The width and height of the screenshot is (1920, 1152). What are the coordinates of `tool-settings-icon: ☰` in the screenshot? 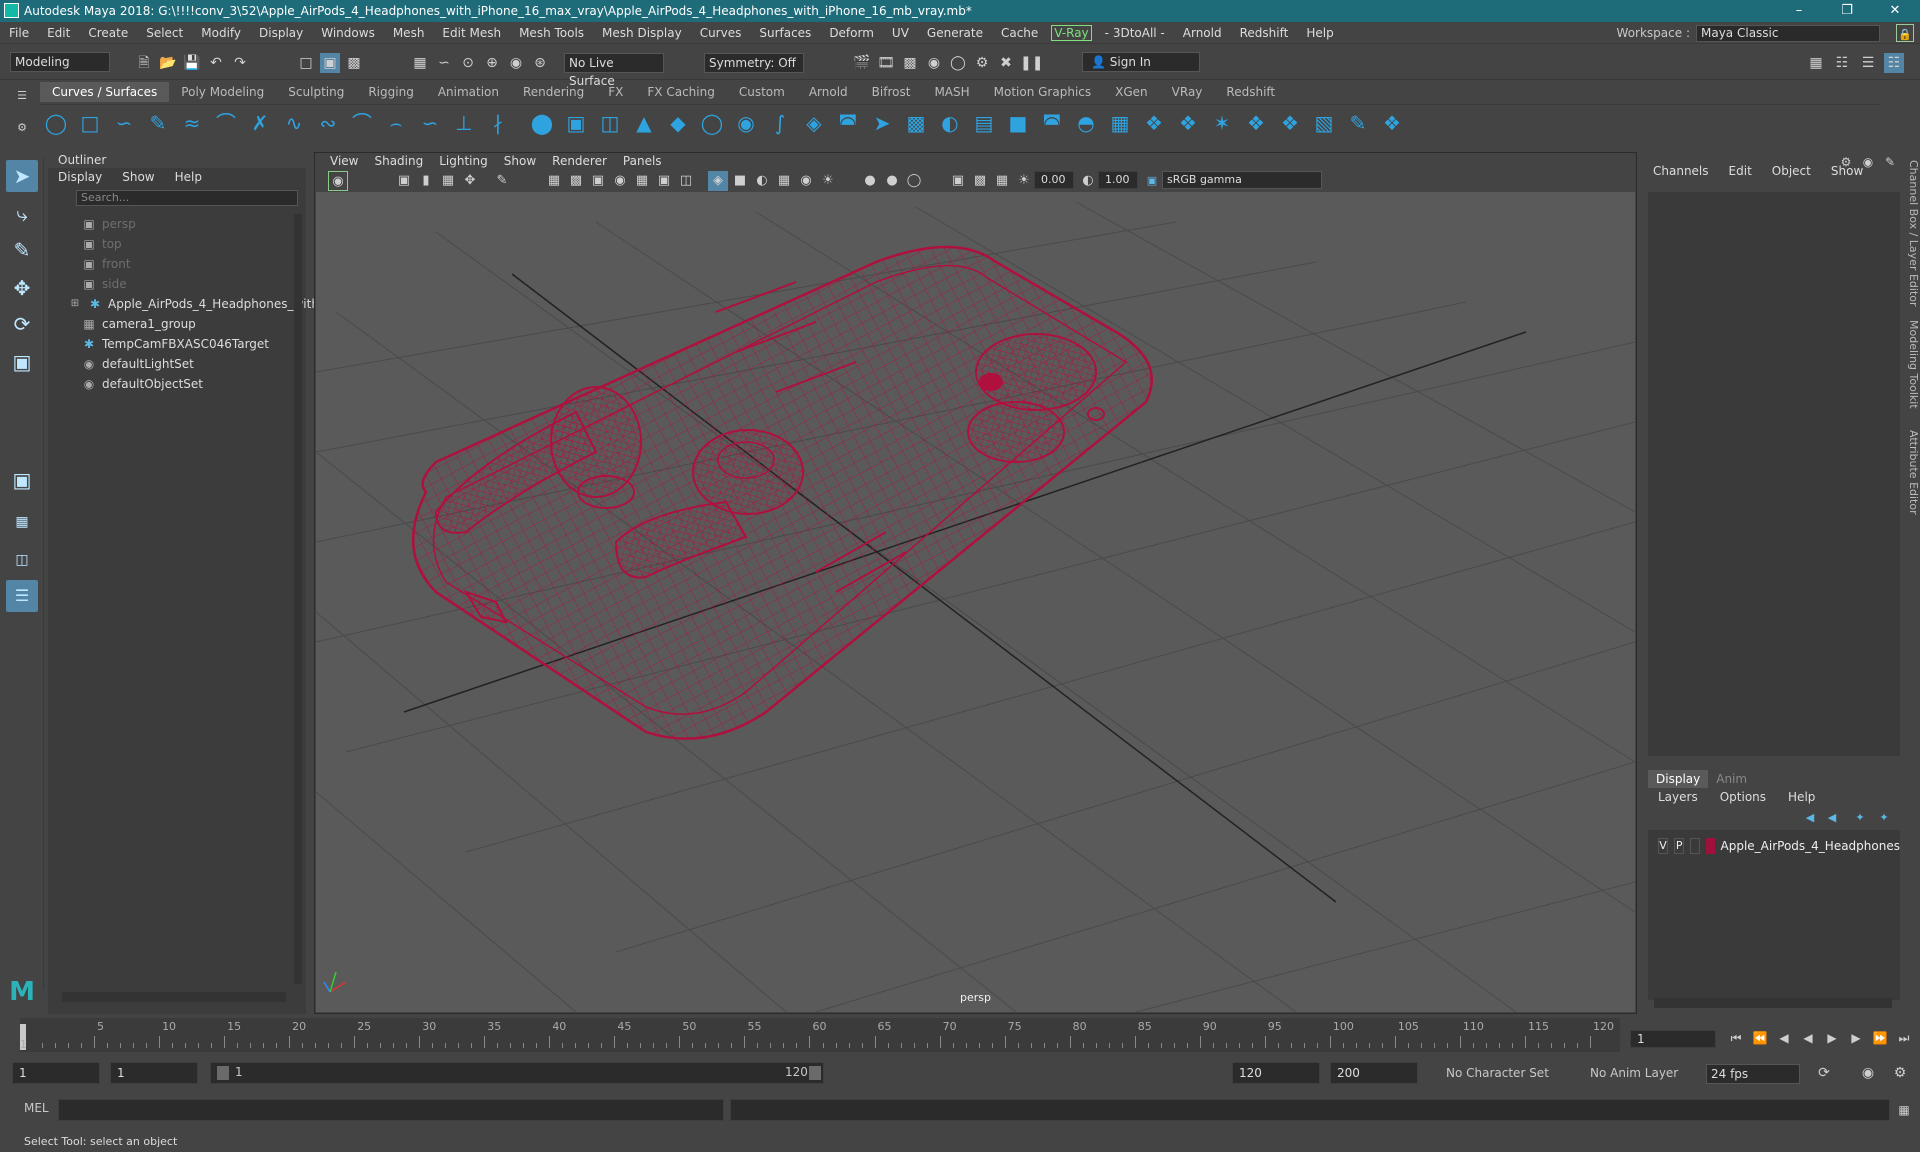 It's located at (1868, 63).